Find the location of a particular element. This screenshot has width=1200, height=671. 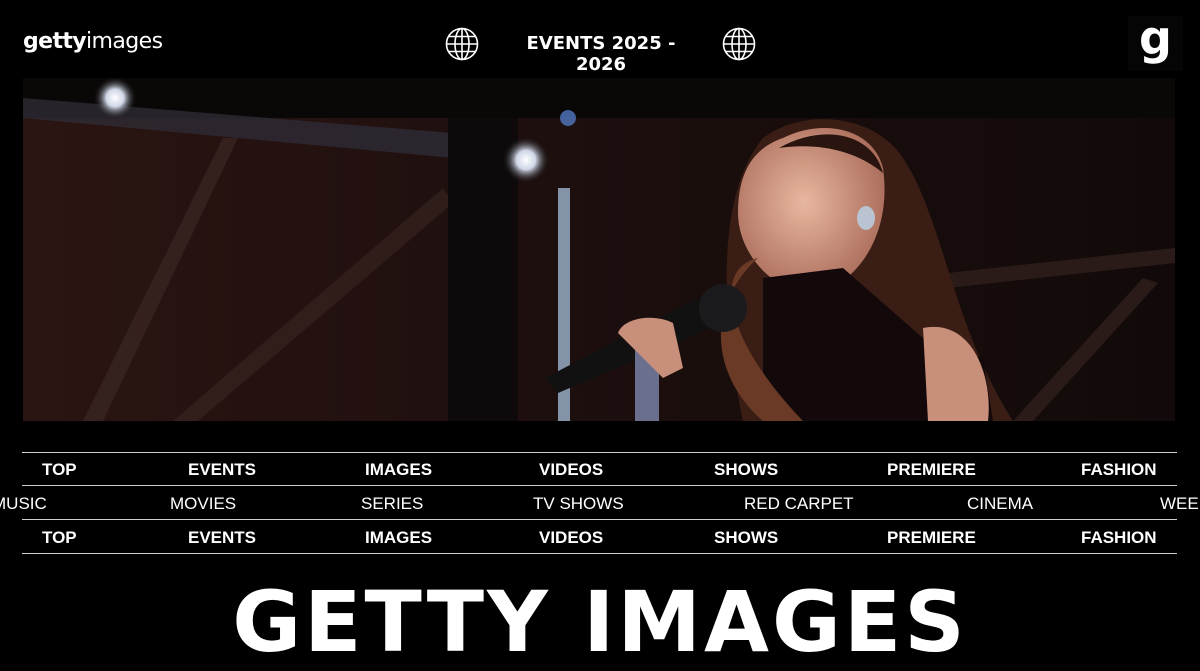

nav-item-series: SERIES is located at coordinates (392, 504).